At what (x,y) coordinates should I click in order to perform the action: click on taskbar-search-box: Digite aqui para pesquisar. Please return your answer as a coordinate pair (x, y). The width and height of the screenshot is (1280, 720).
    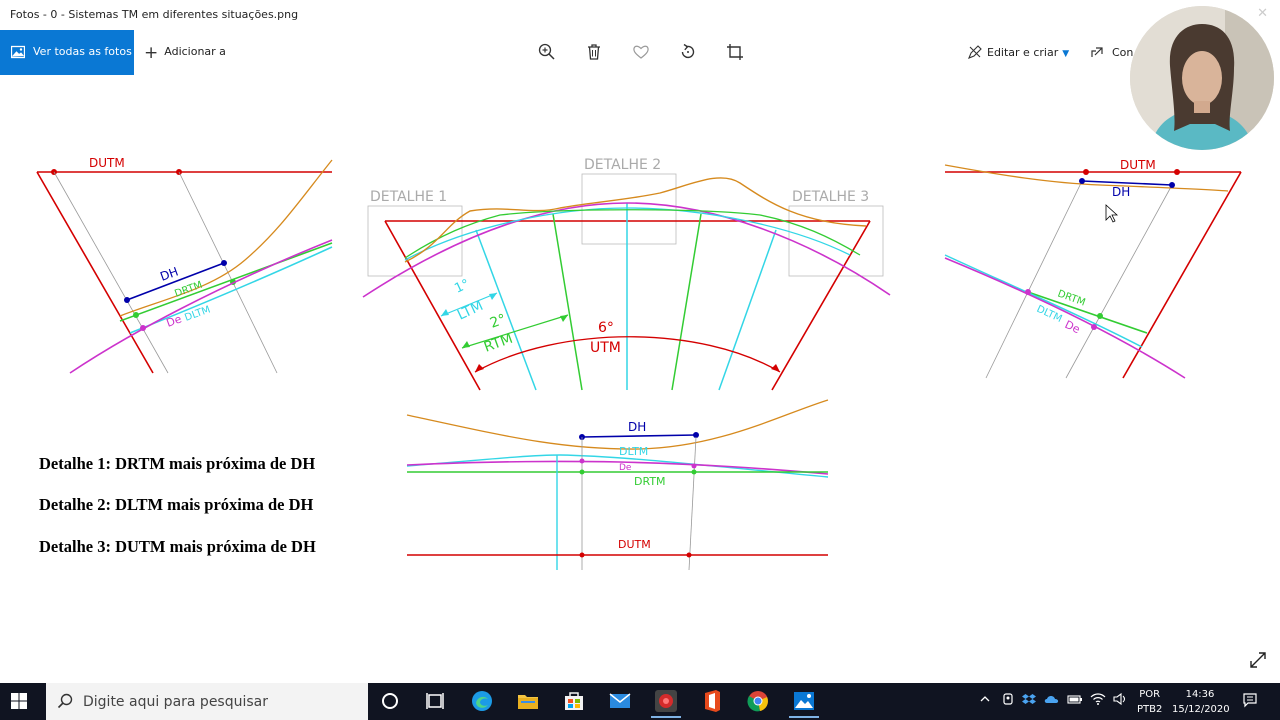
    Looking at the image, I should click on (207, 701).